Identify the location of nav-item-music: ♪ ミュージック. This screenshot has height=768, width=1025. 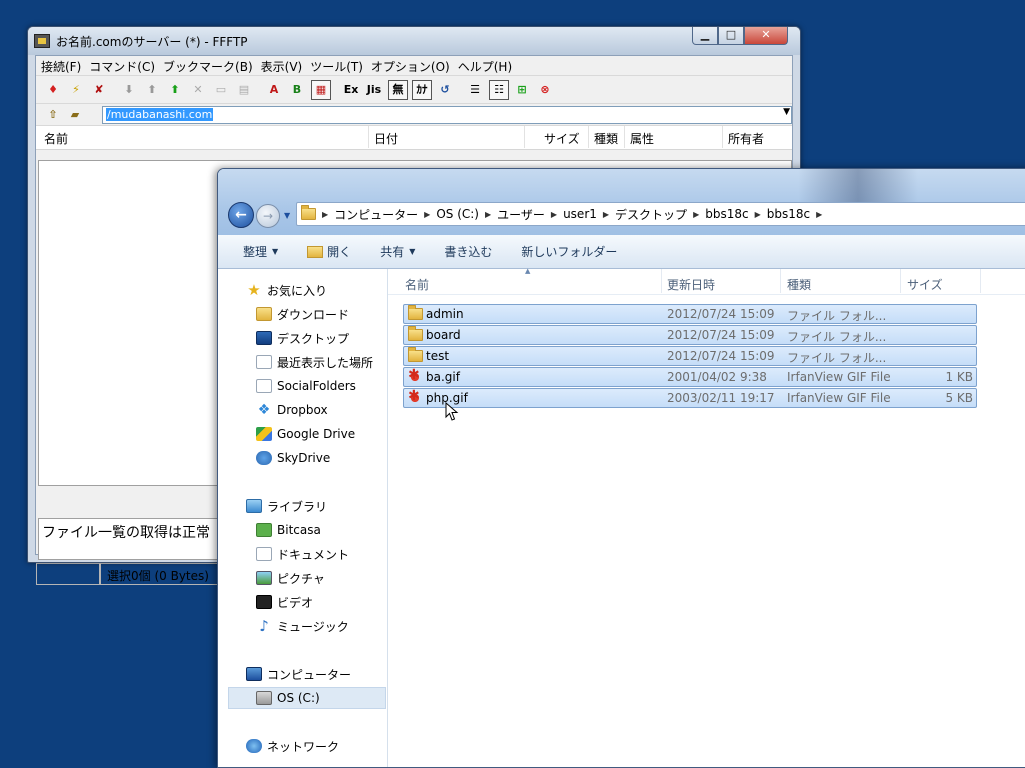
(302, 626).